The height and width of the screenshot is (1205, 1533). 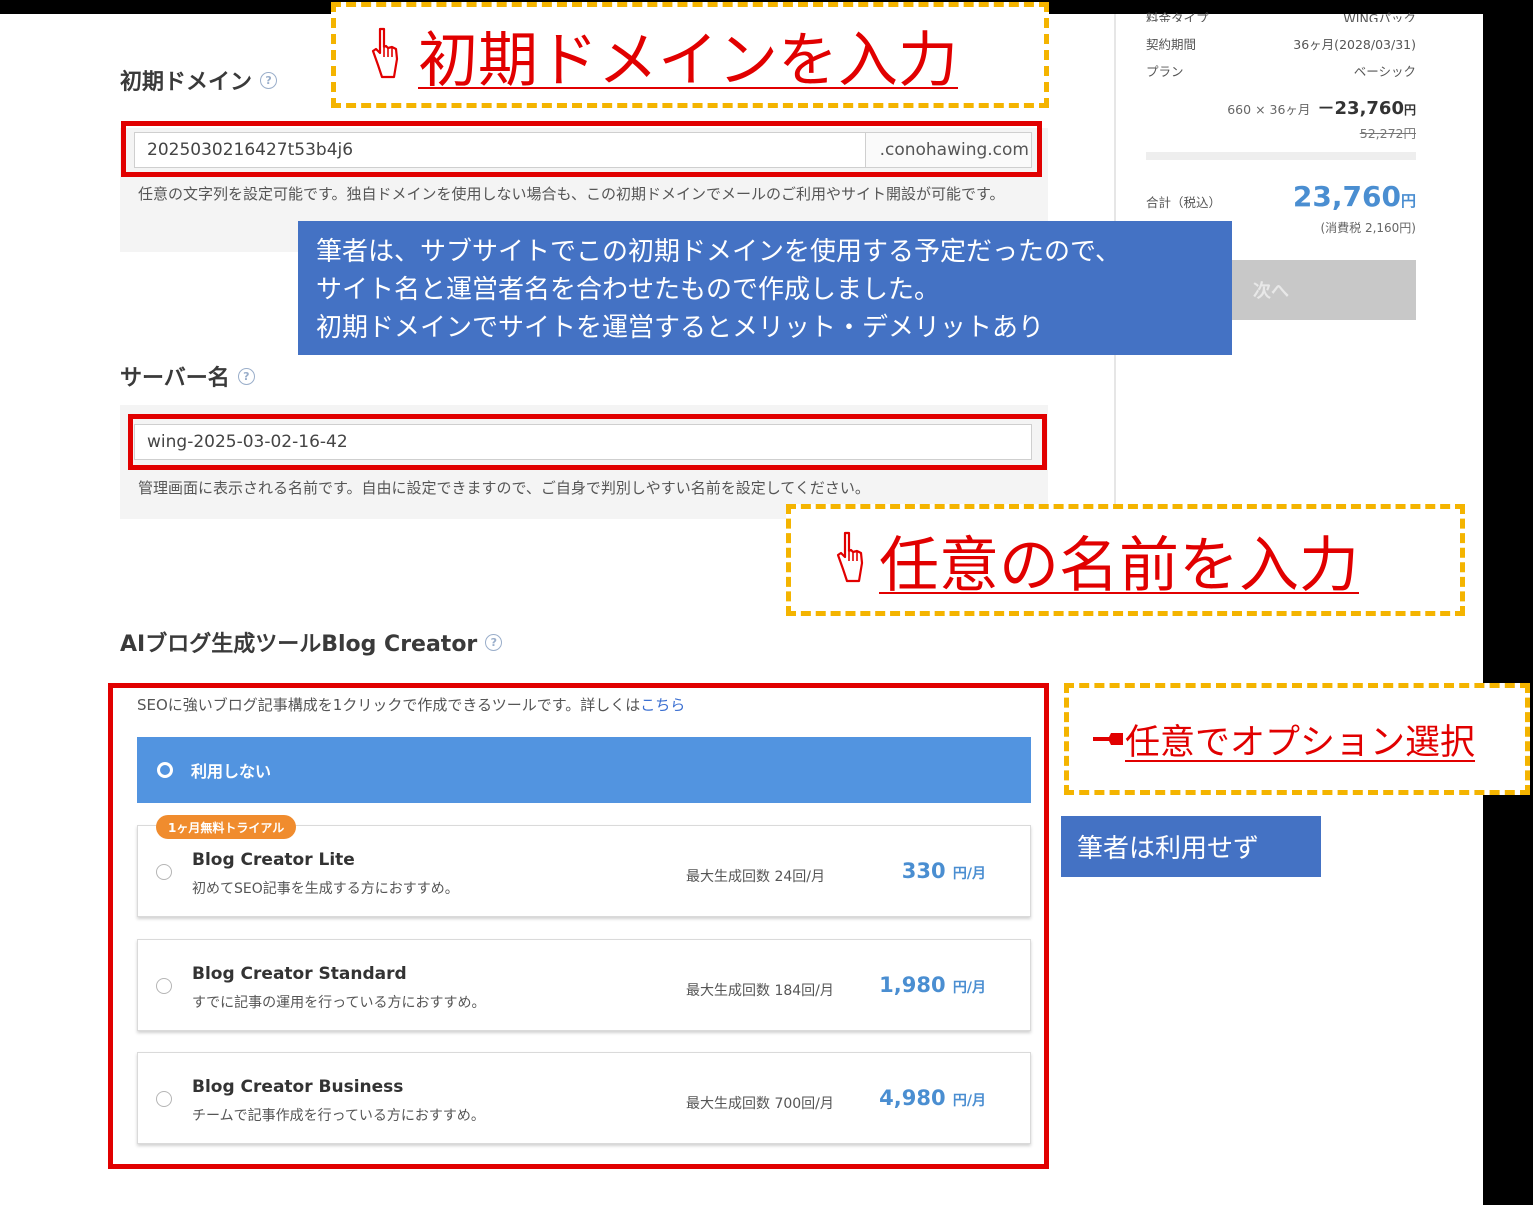 I want to click on summary-discounted: 23,760, so click(x=1369, y=108).